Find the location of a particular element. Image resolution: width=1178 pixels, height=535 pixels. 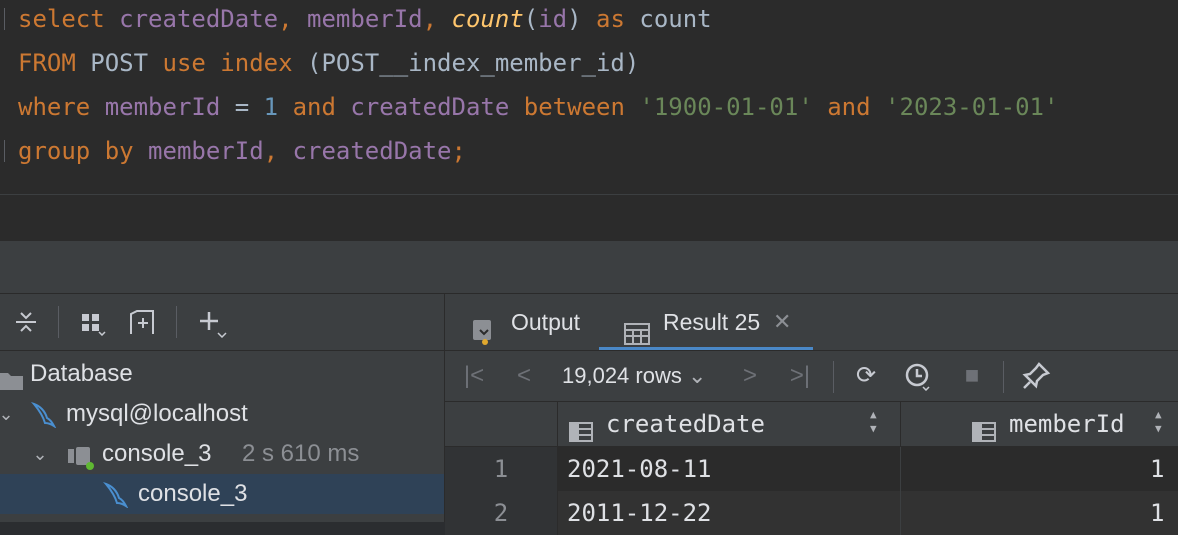

column-header-memberid: memberId ▲ ▼ is located at coordinates (1039, 424).